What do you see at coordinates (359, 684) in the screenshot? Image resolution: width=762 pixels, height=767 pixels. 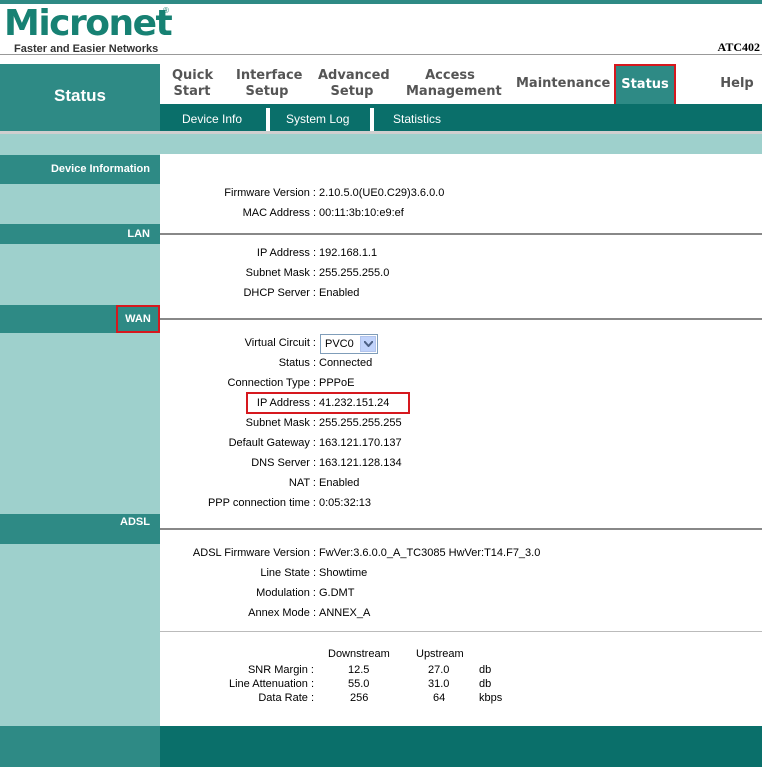 I see `line-attenuation-down: 55.0` at bounding box center [359, 684].